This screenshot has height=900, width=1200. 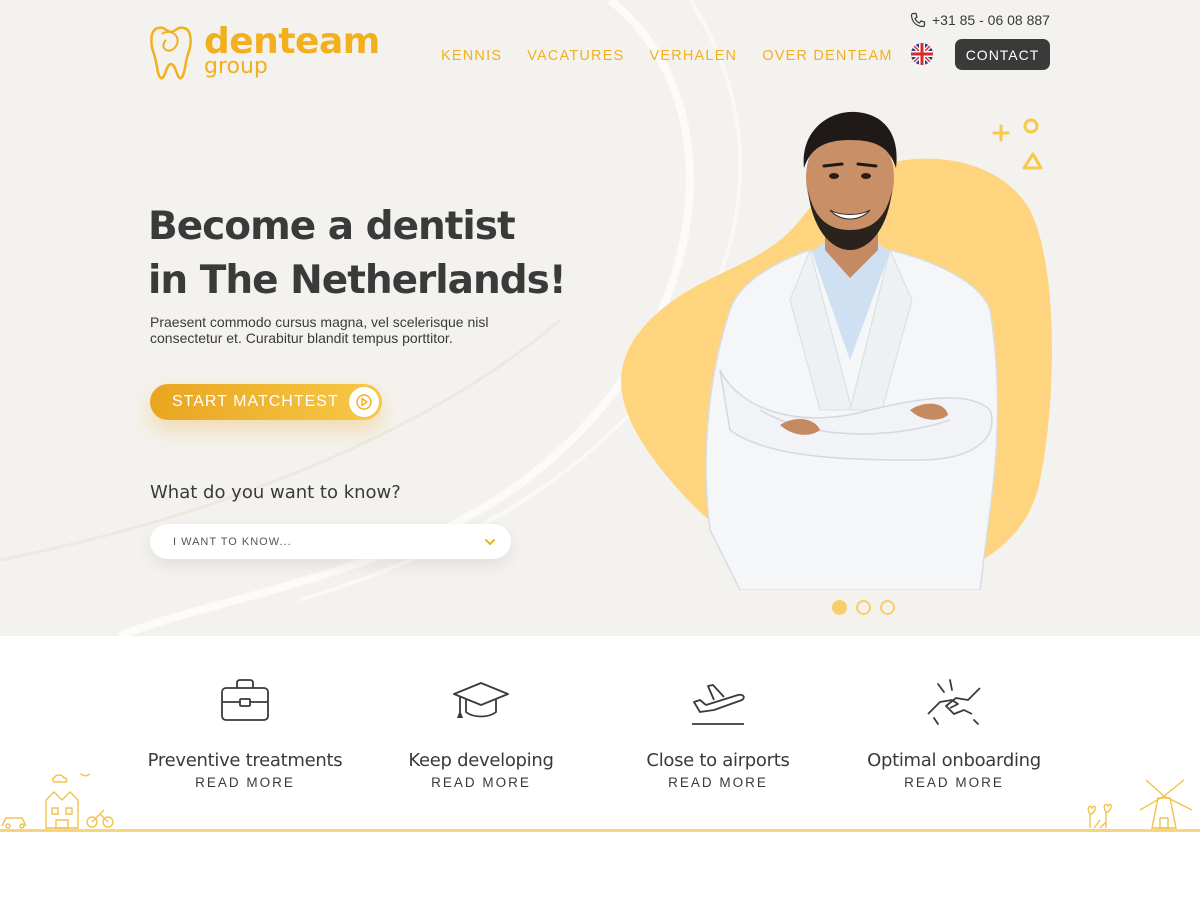 What do you see at coordinates (827, 56) in the screenshot?
I see `nav-item-over-denteam: OVER DENTEAM` at bounding box center [827, 56].